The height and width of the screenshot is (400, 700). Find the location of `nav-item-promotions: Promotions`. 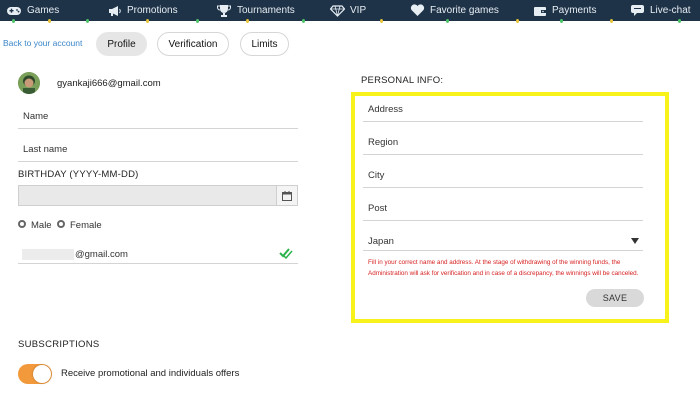

nav-item-promotions: Promotions is located at coordinates (143, 10).